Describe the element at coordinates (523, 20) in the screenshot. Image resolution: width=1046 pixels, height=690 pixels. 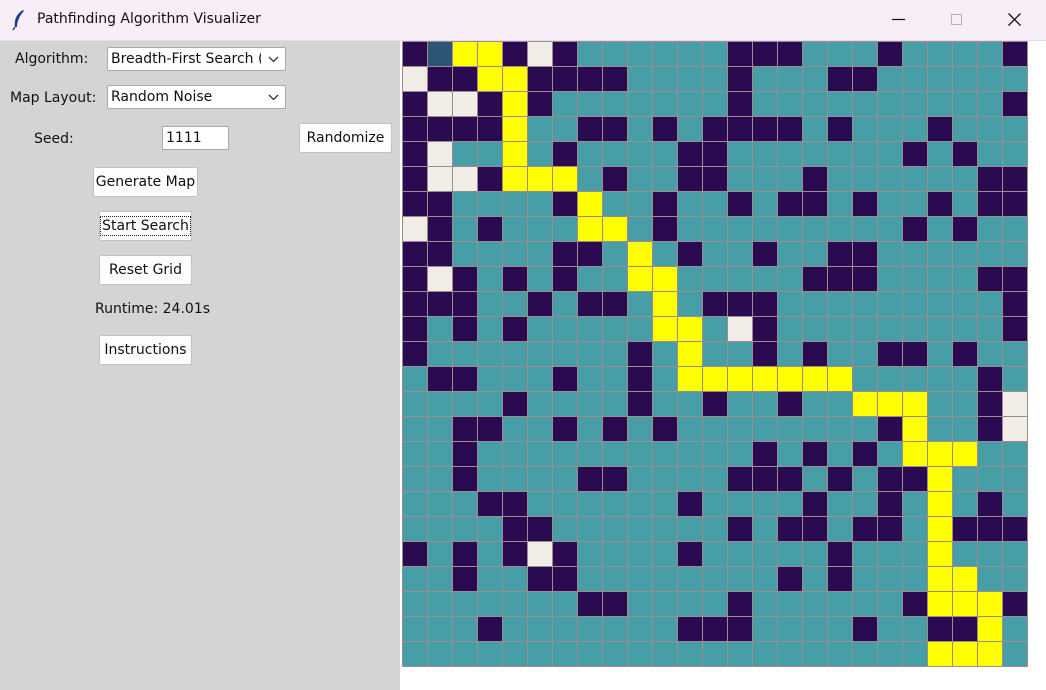
I see `title-bar: Pathfinding Algorithm Visualizer` at that location.